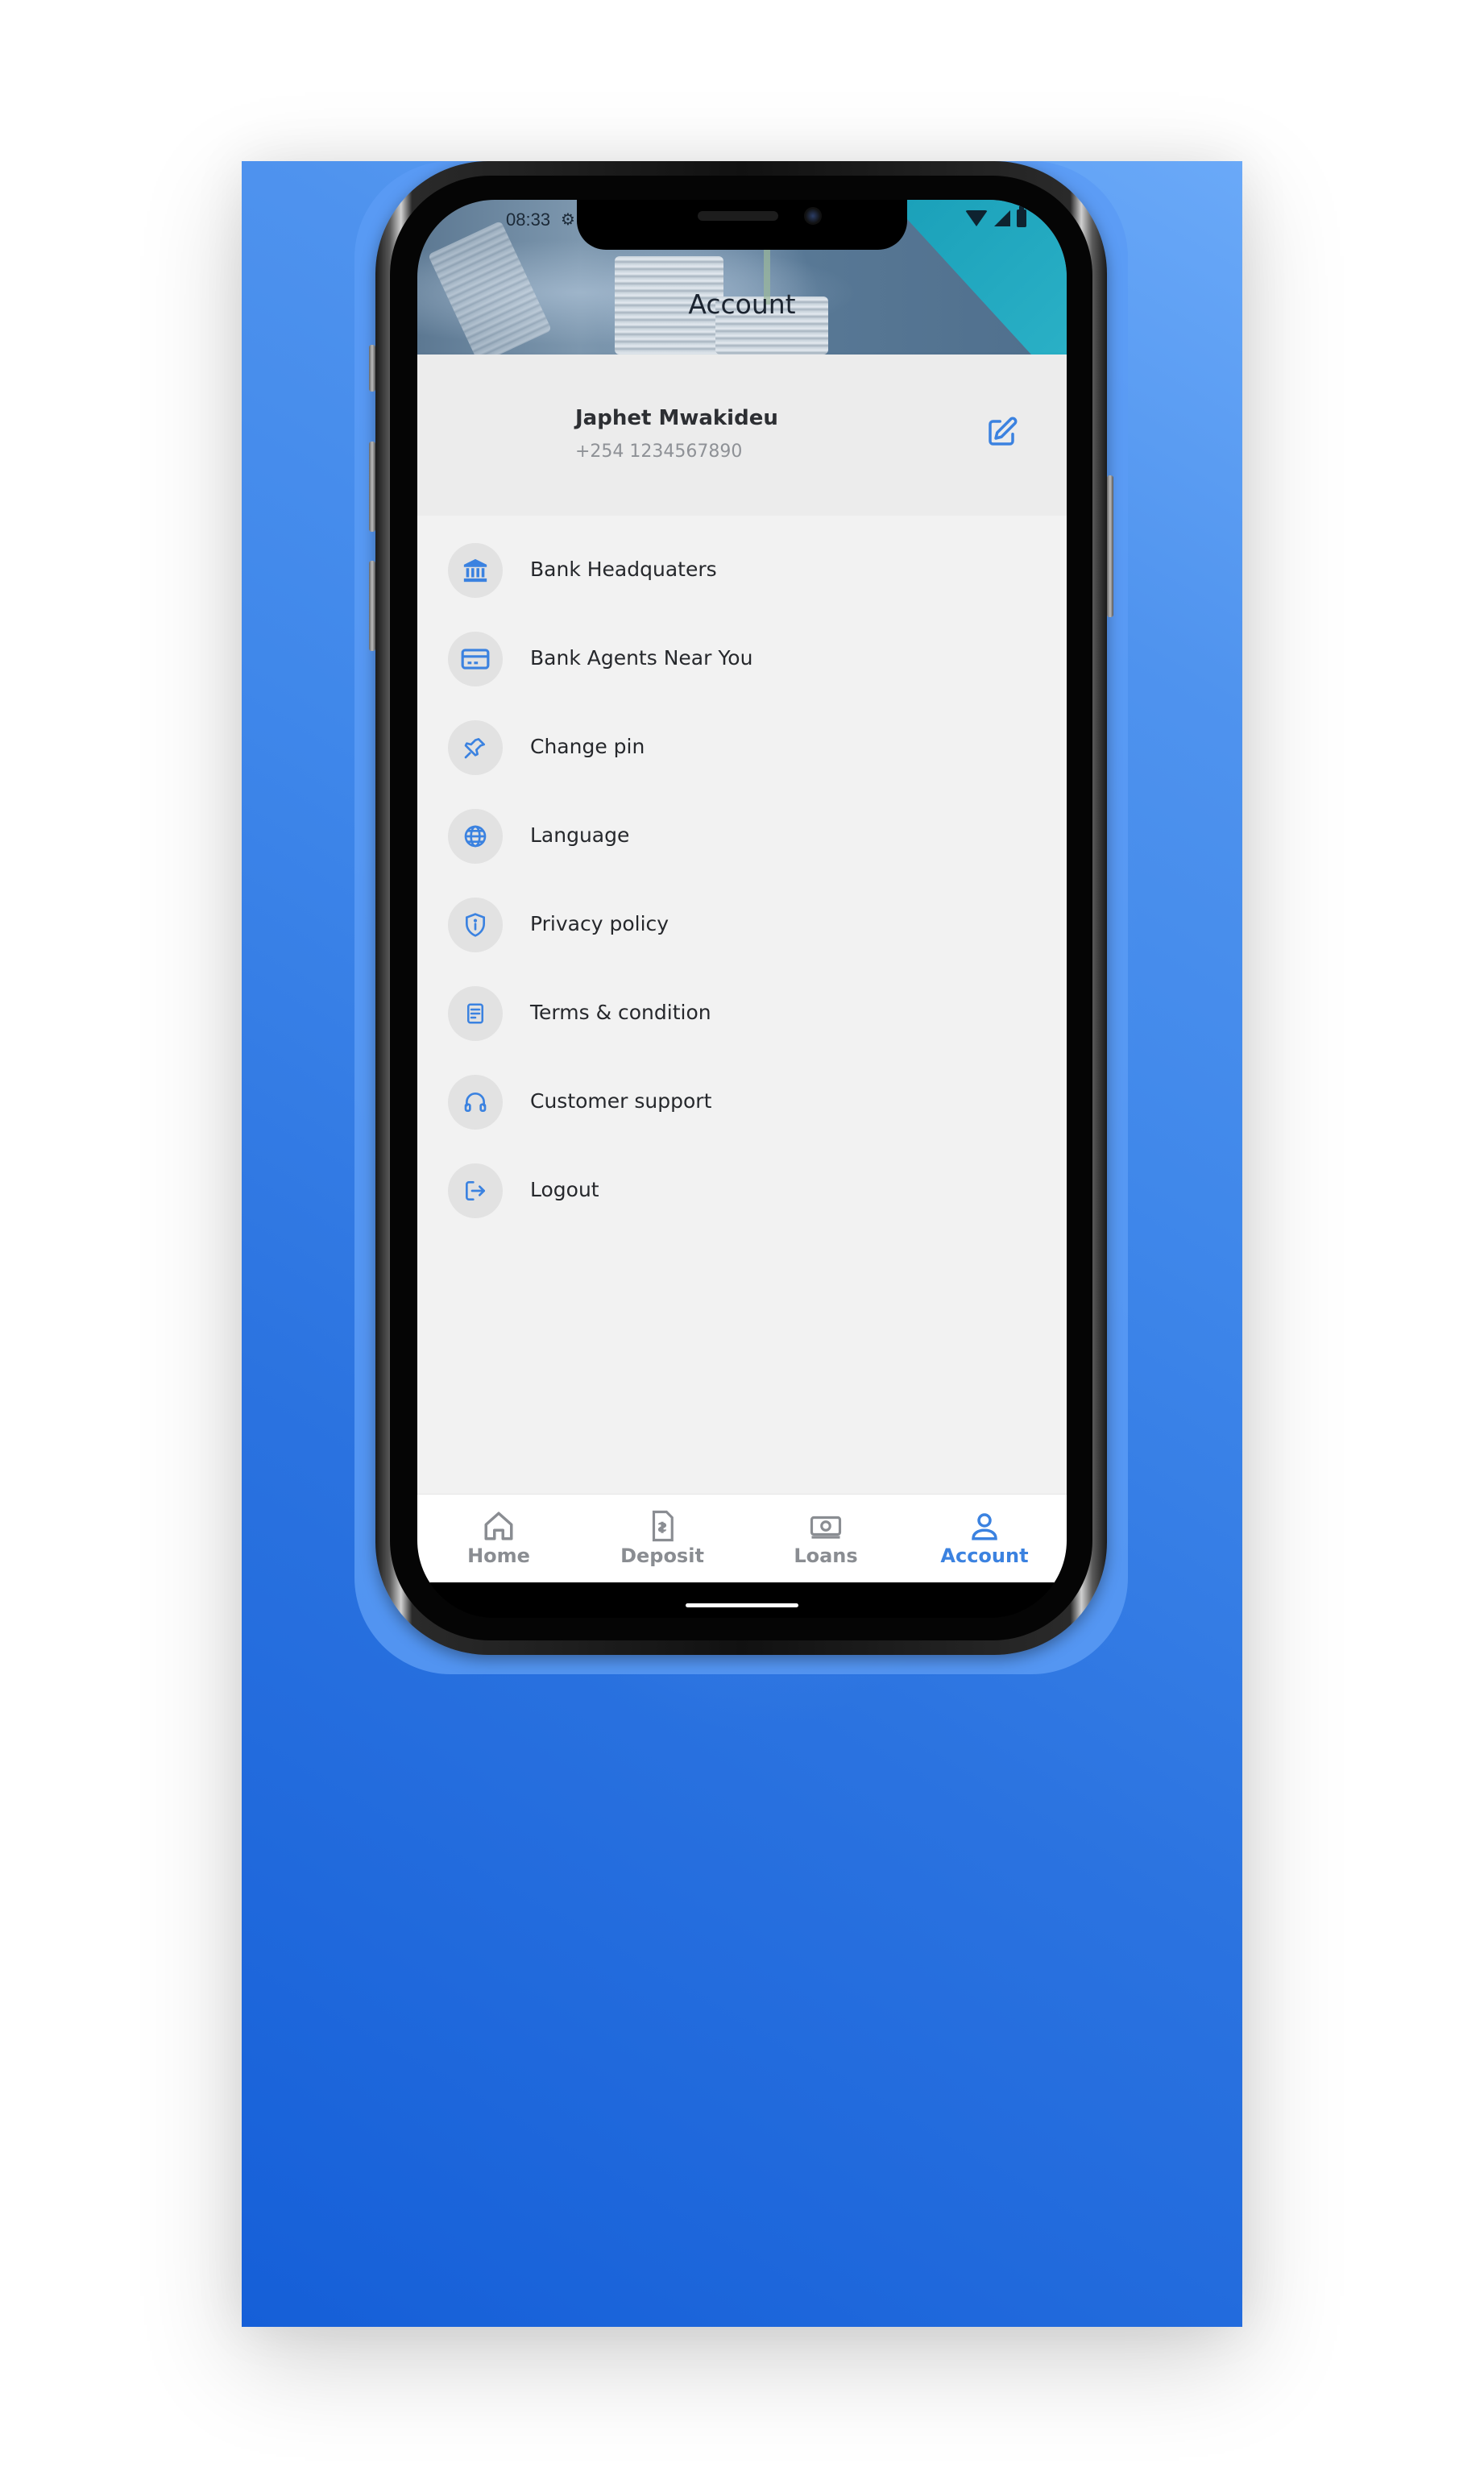 The width and height of the screenshot is (1484, 2488). I want to click on profile-card: Japhet Mwakideu +254 1234567890, so click(742, 435).